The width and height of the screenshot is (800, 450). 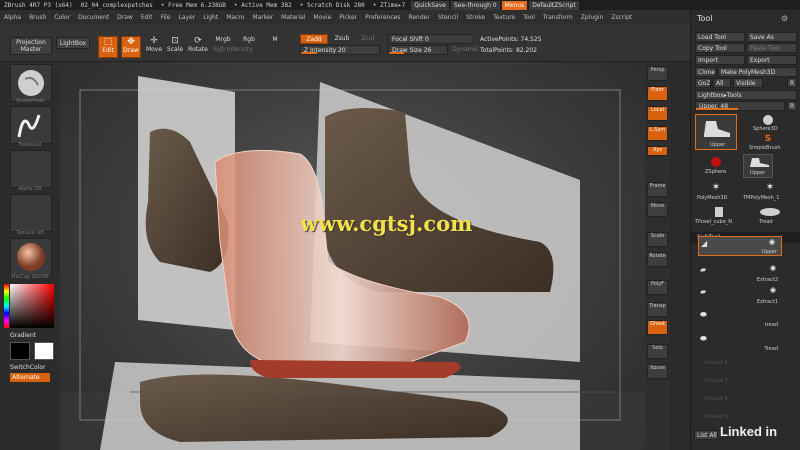 I want to click on menu-file: File, so click(x=165, y=17).